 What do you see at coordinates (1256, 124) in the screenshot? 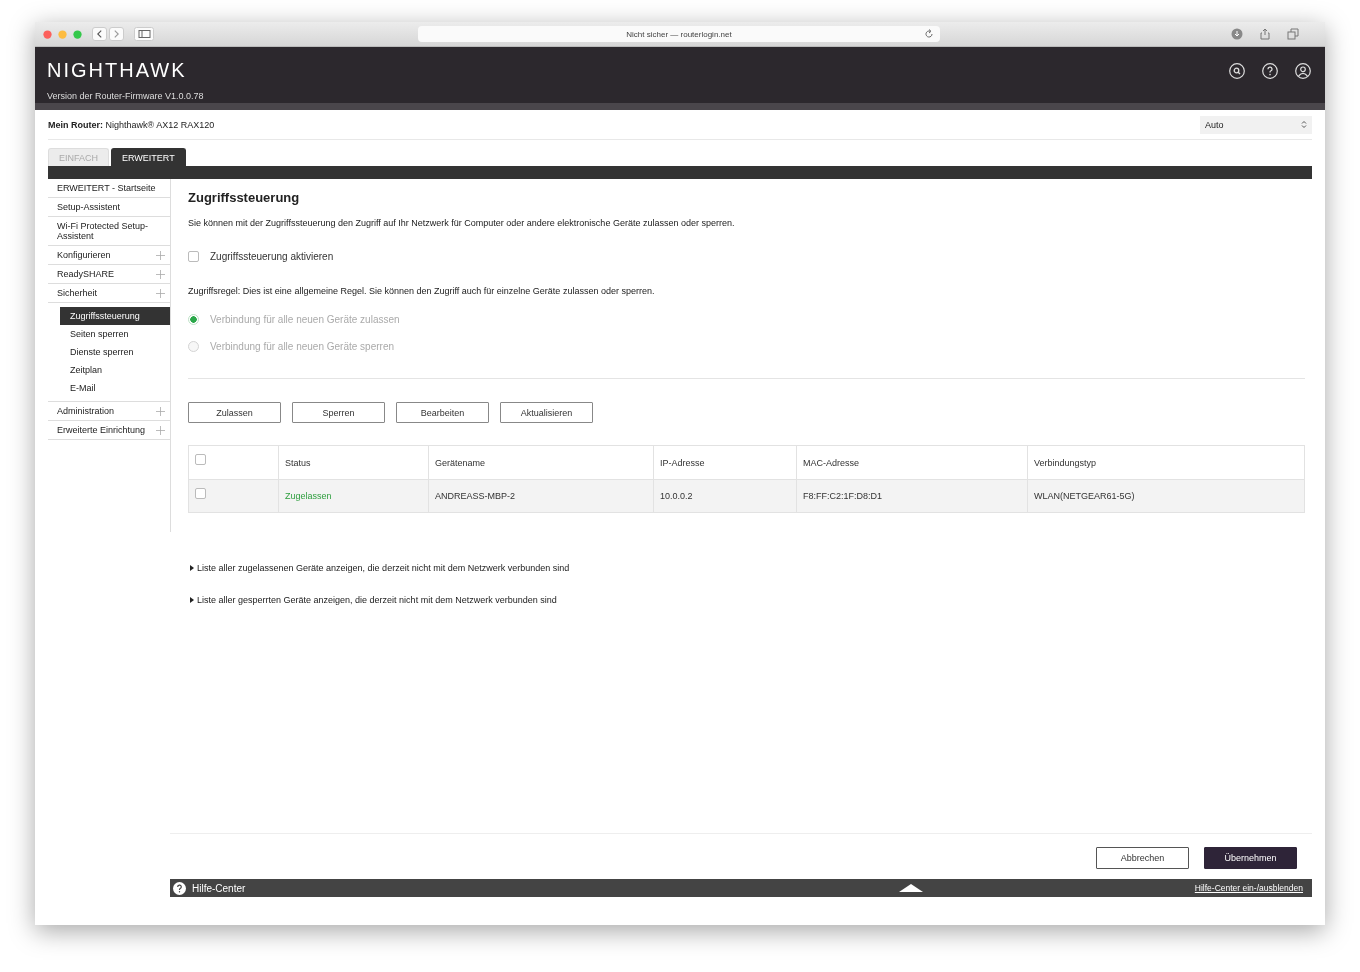
I see `language-select: Auto` at bounding box center [1256, 124].